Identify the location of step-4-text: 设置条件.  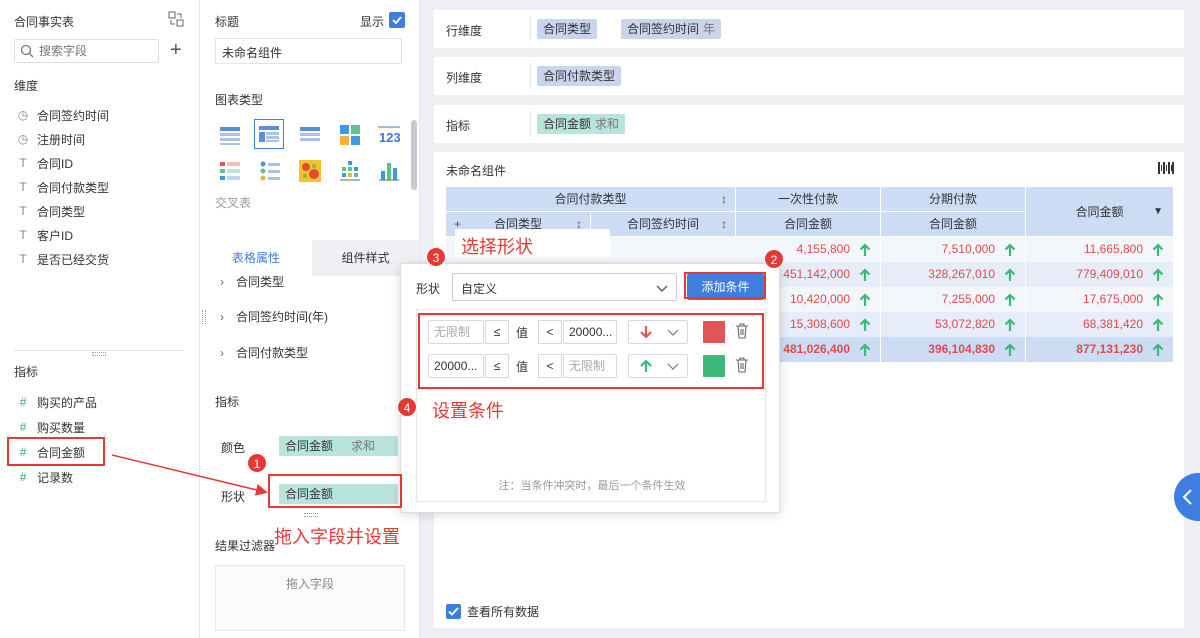
(468, 411).